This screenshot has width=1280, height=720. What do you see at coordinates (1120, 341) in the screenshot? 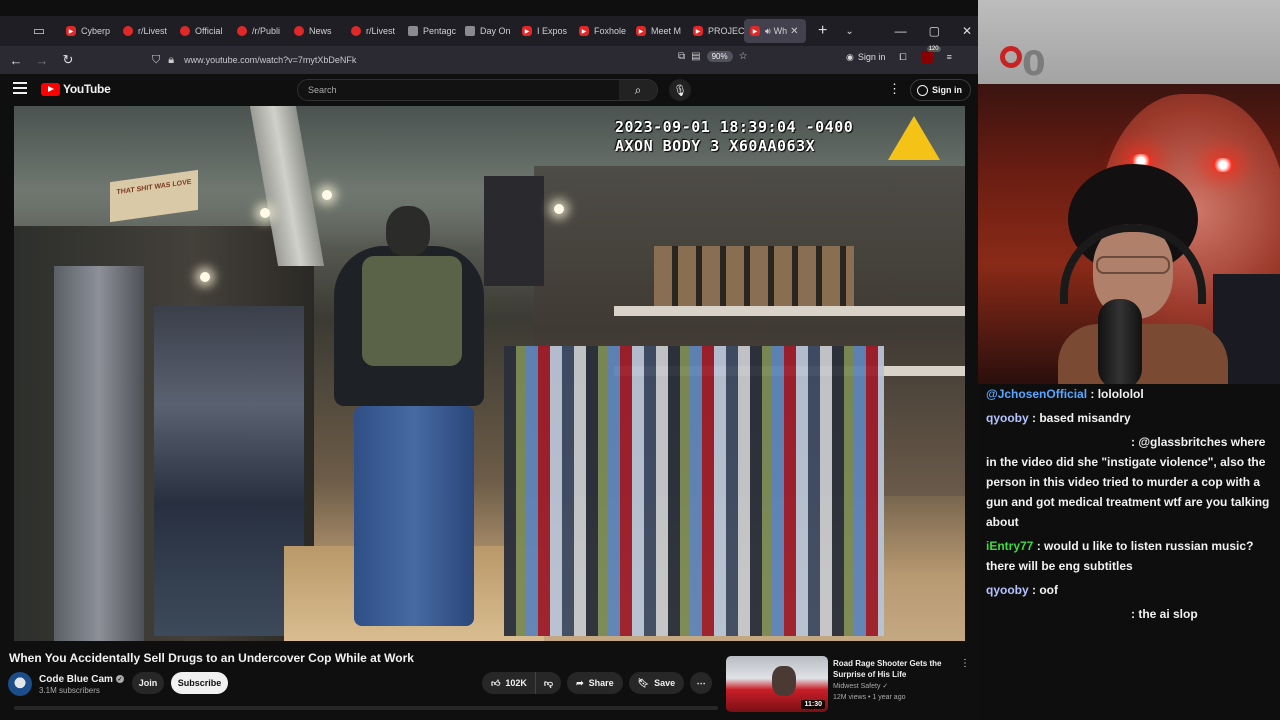
I see `microphone` at bounding box center [1120, 341].